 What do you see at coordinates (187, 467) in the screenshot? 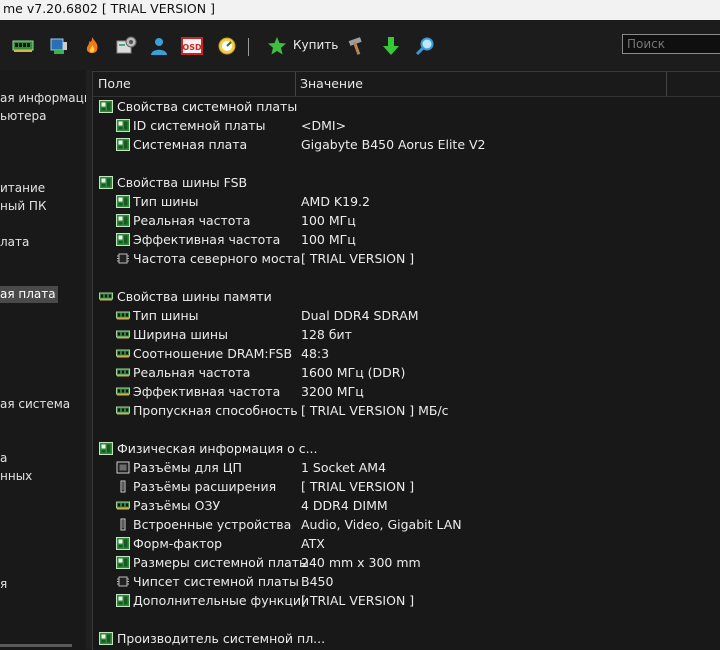
I see `property-field: Разъёмы для ЦП` at bounding box center [187, 467].